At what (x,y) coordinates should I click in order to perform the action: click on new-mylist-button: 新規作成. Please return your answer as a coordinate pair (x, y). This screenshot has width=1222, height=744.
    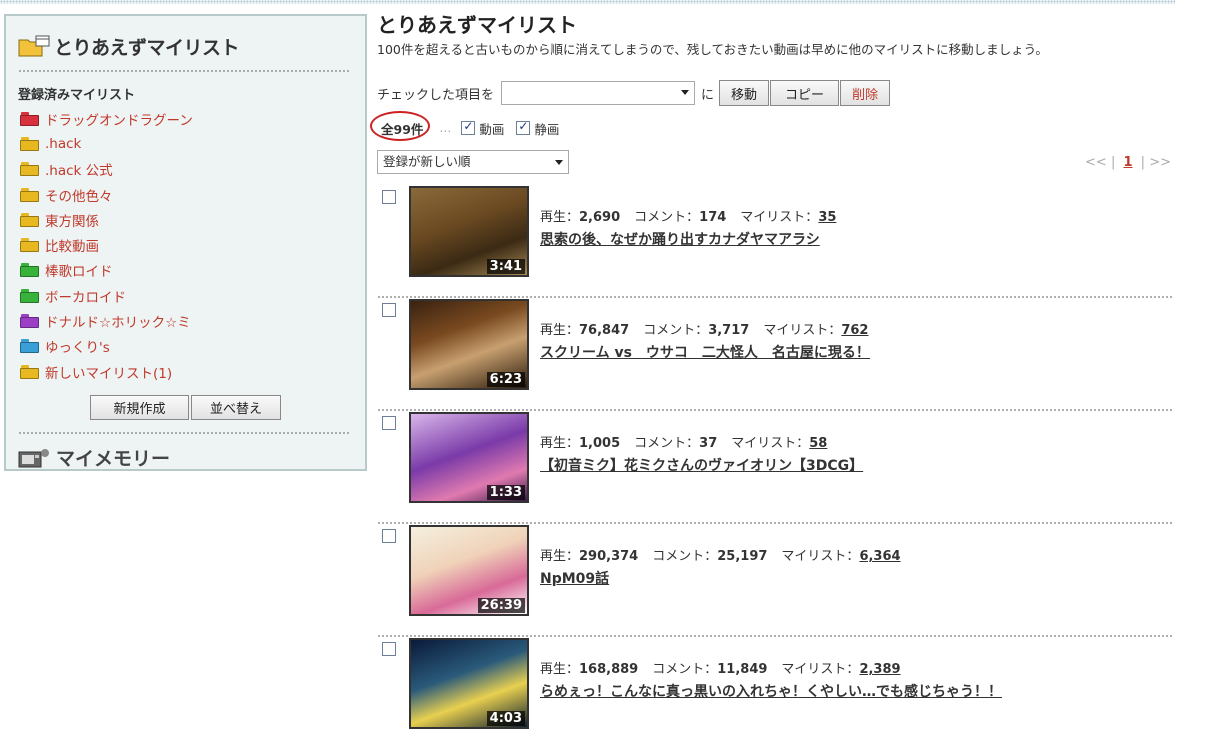
    Looking at the image, I should click on (139, 408).